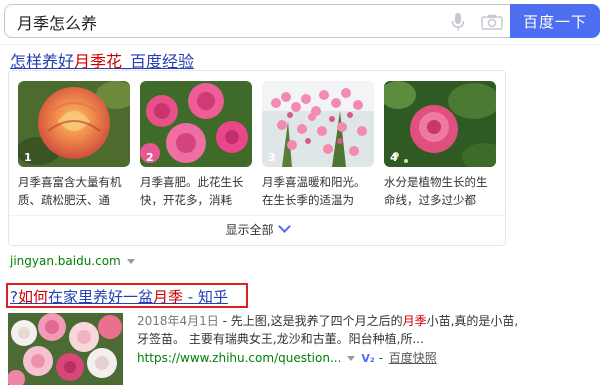  I want to click on title-text: 在家里养好一盆, so click(100, 297).